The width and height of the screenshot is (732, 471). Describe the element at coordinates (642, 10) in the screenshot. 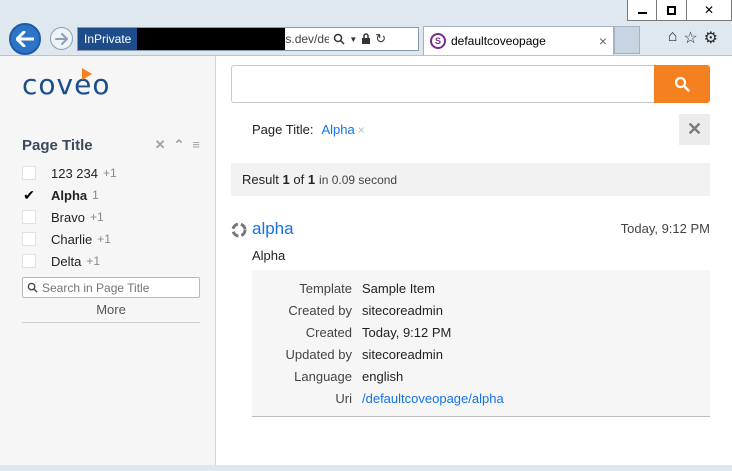

I see `minimize-button` at that location.